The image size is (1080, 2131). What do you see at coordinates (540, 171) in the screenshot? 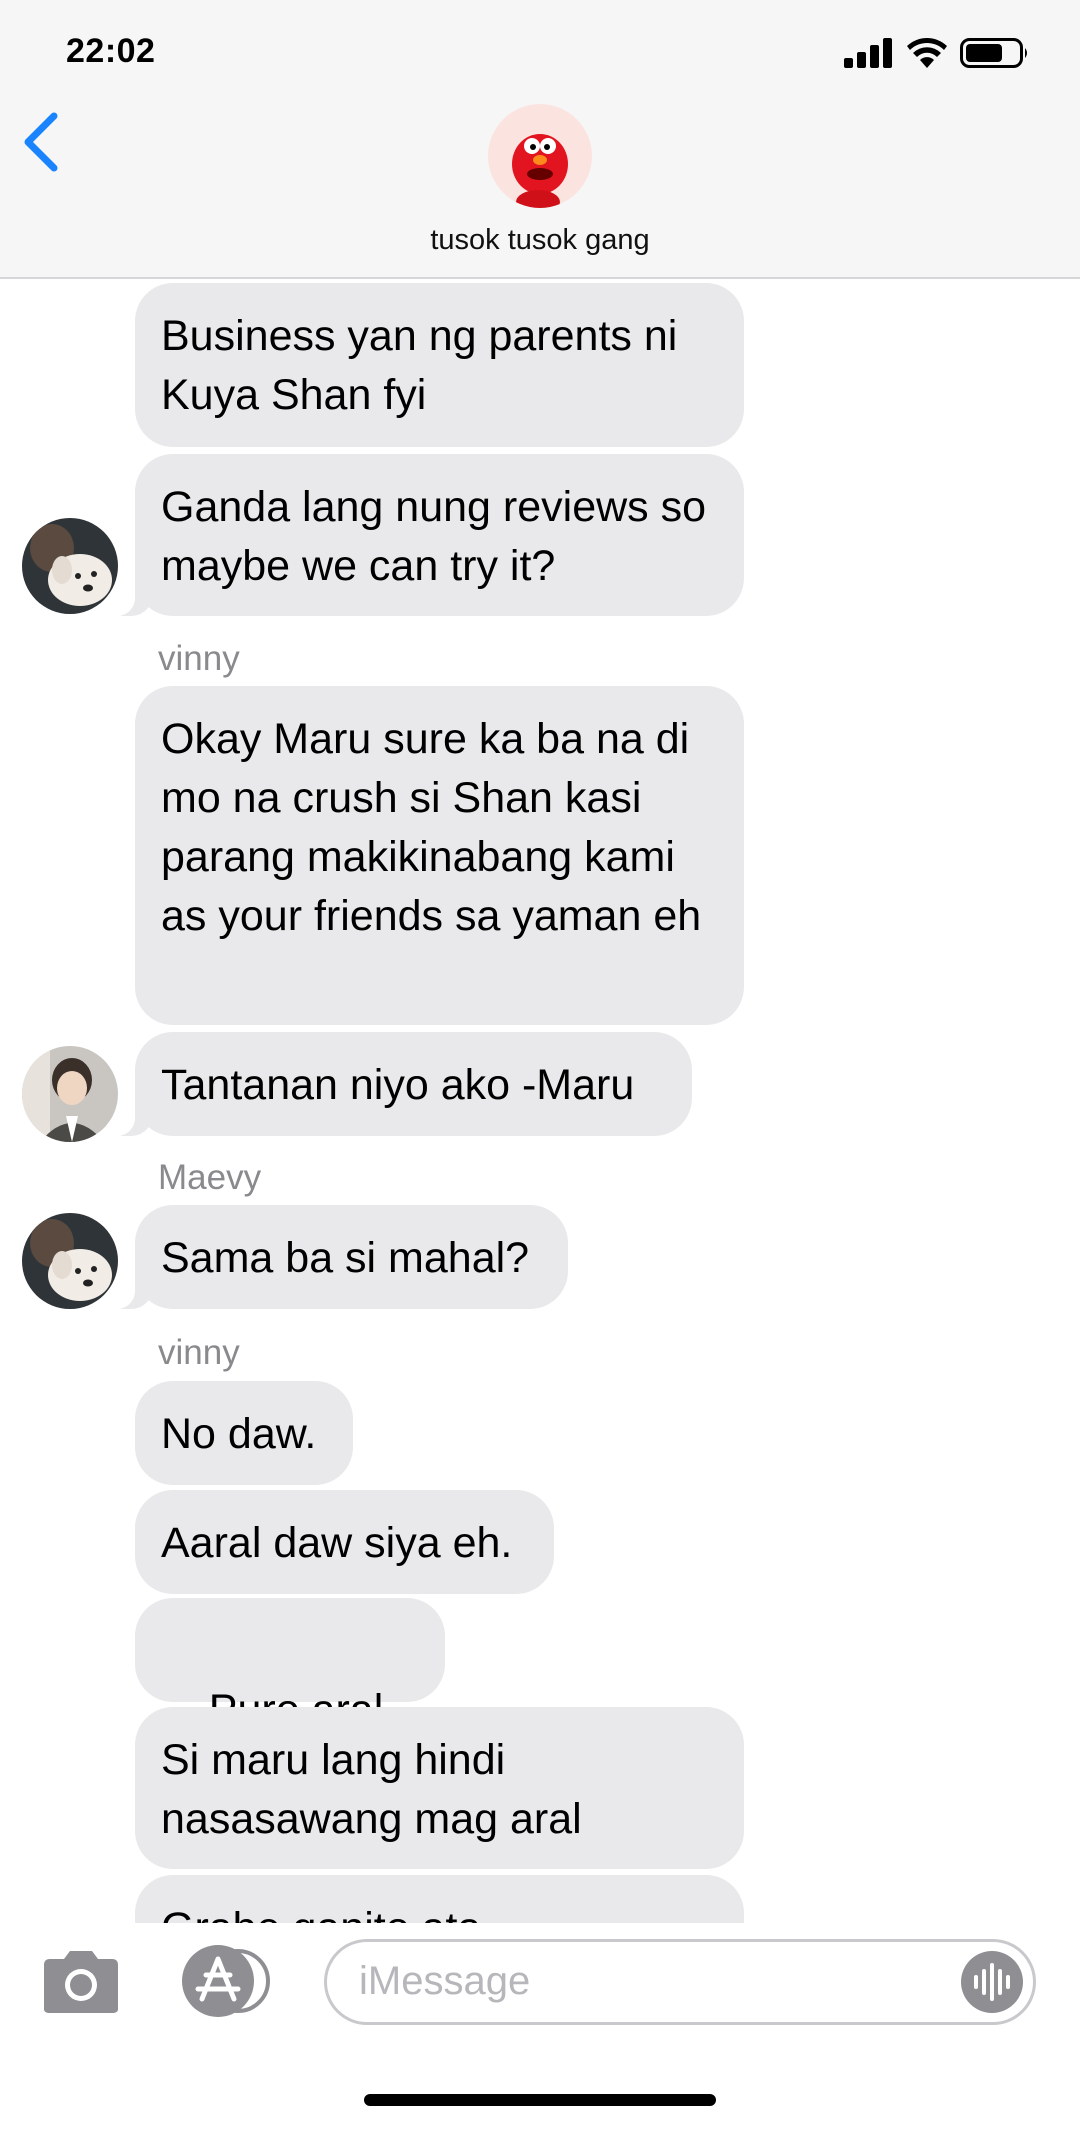
I see `elmo-avatar-icon` at bounding box center [540, 171].